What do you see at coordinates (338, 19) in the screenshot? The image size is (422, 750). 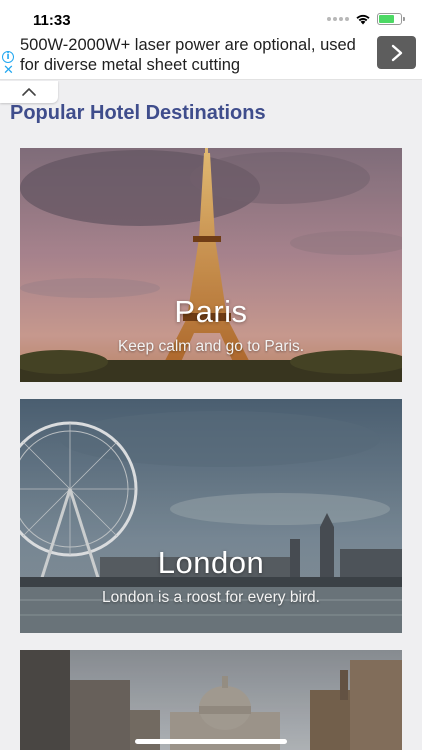 I see `signal-icon` at bounding box center [338, 19].